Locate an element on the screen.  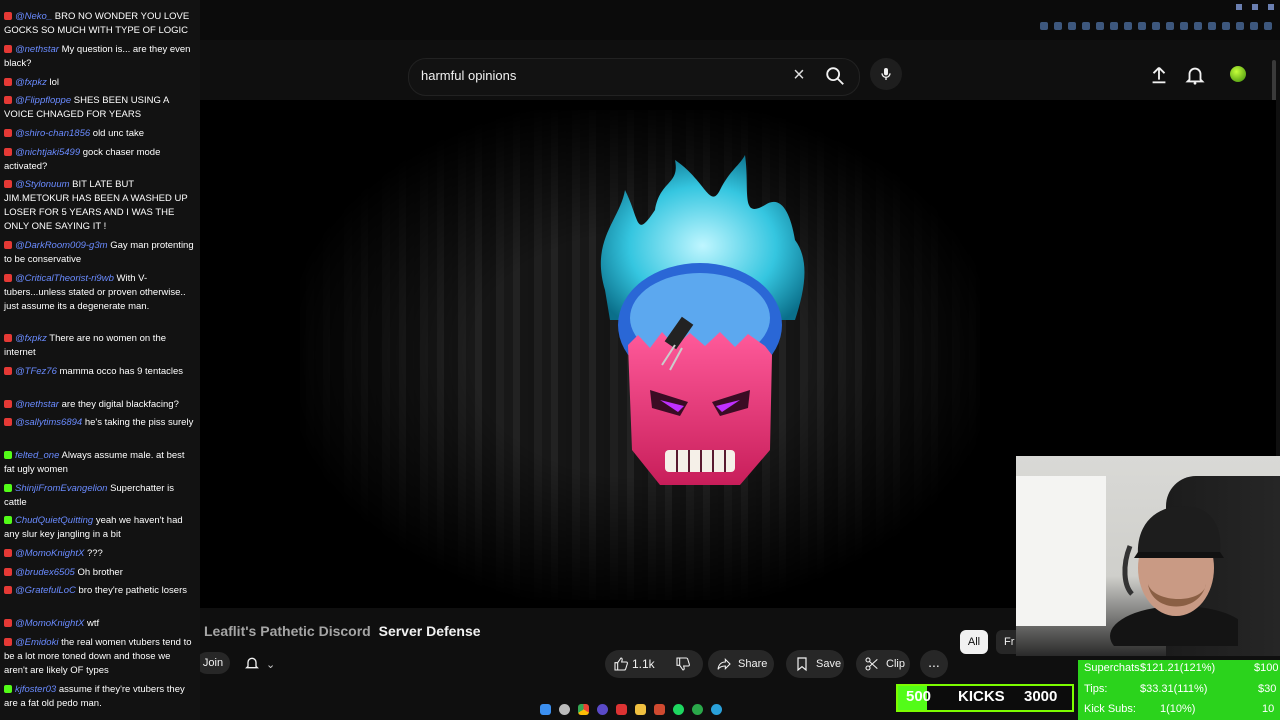
chat-username: @Stylonuum is located at coordinates (42, 184).